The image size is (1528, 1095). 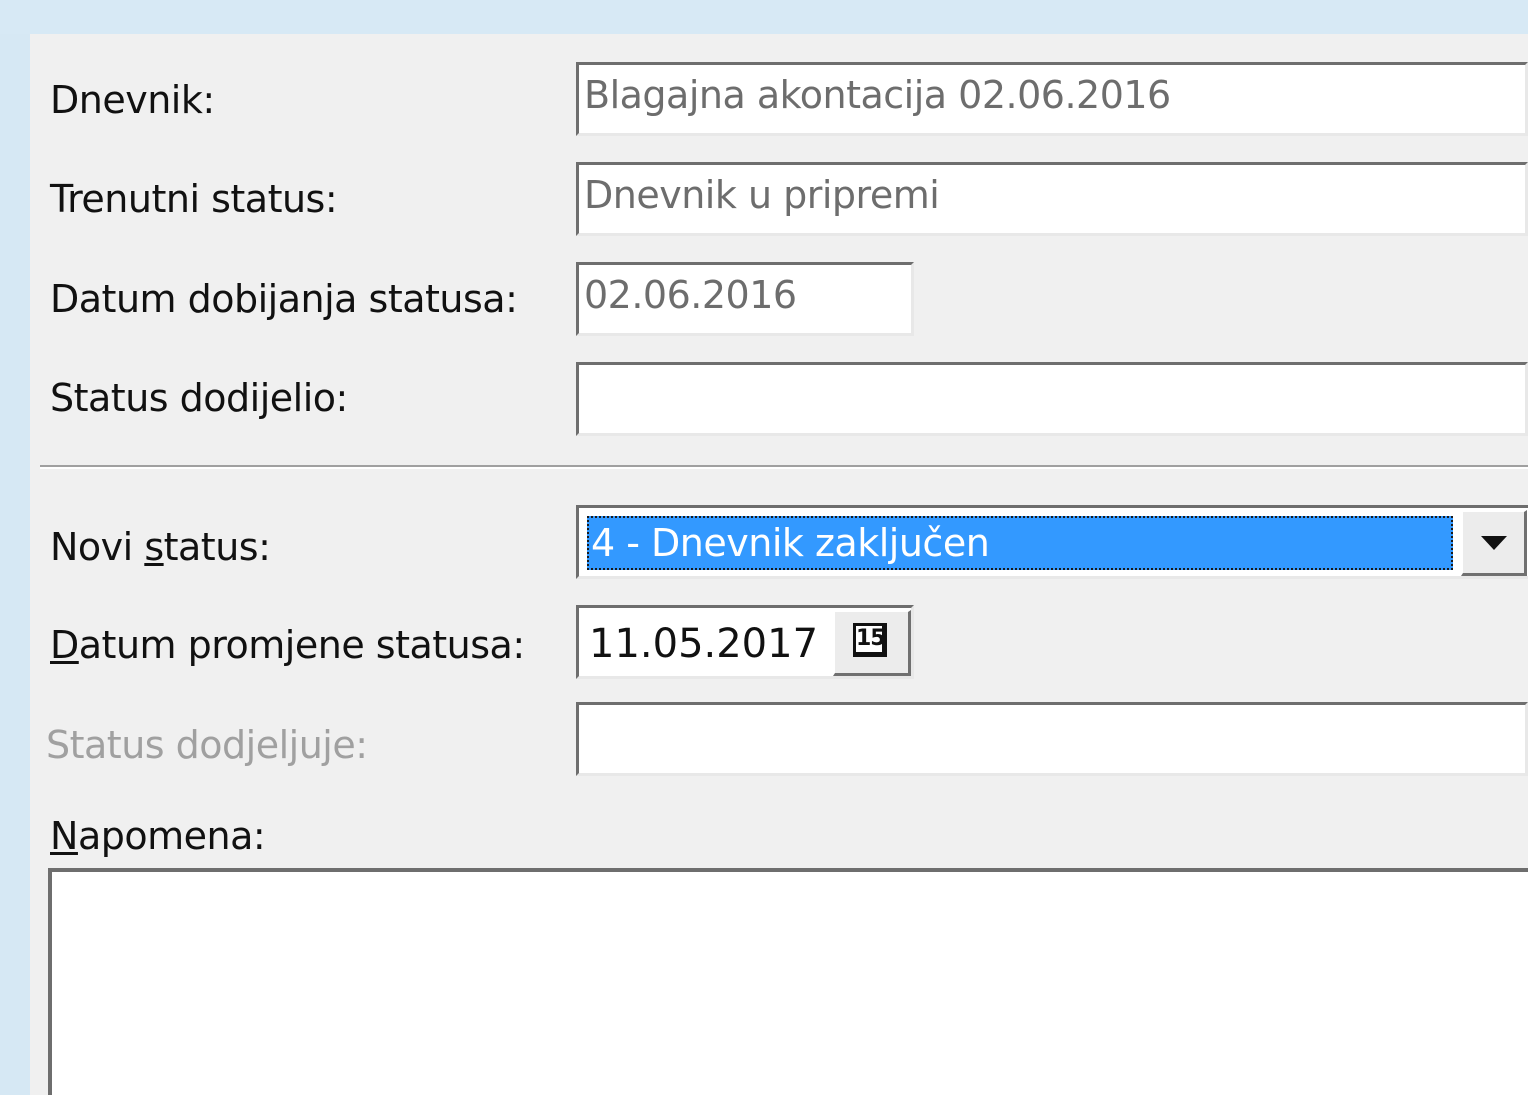 I want to click on datum-promjene-label: Datum promjene statusa:, so click(x=287, y=645).